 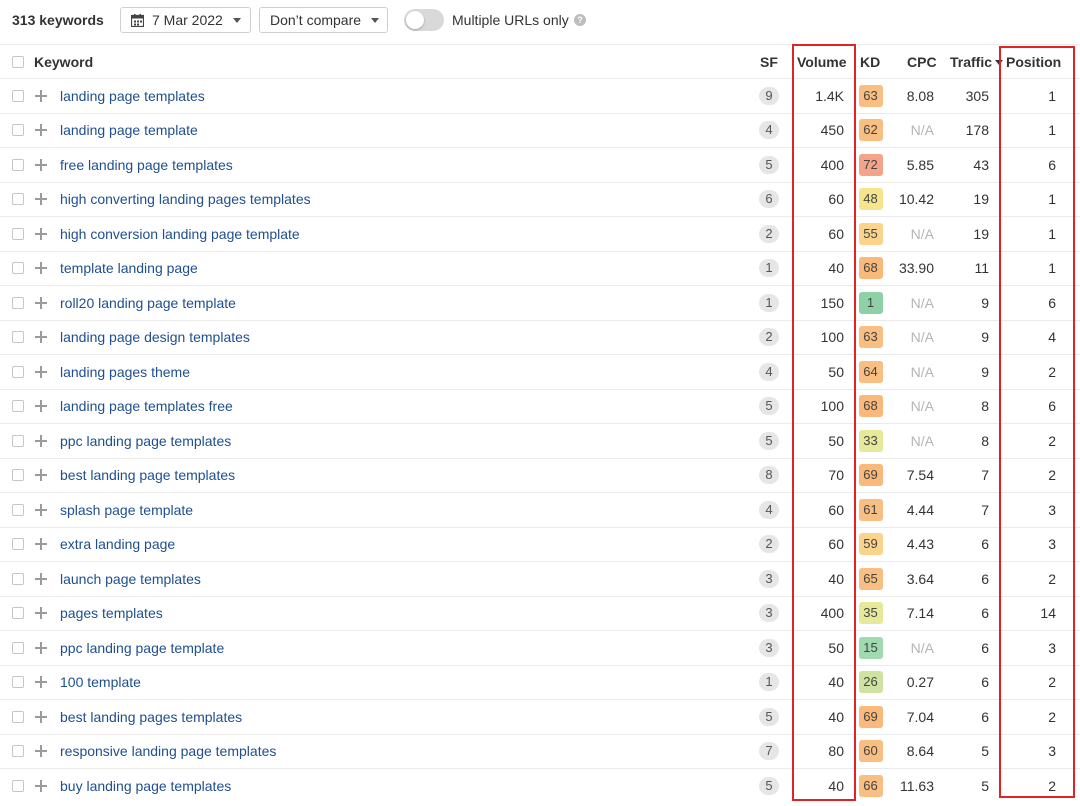 What do you see at coordinates (146, 407) in the screenshot?
I see `keyword-link: landing page templates free` at bounding box center [146, 407].